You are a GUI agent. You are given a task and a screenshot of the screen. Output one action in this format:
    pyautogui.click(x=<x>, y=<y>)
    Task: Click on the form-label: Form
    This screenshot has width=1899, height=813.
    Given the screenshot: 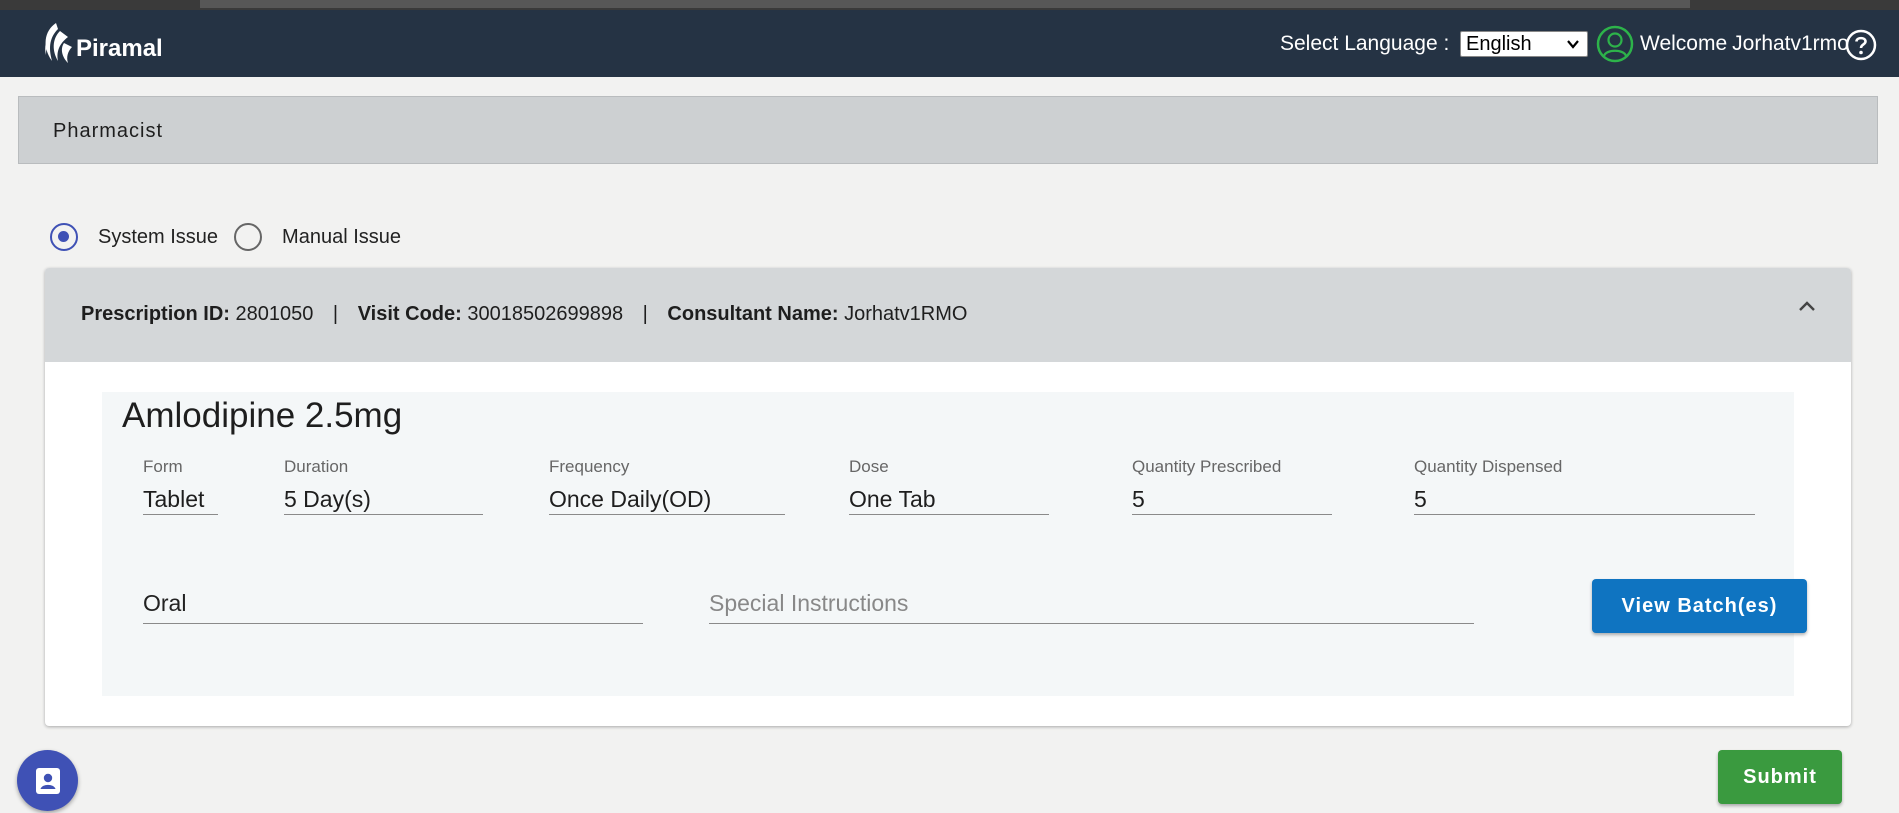 What is the action you would take?
    pyautogui.click(x=163, y=466)
    